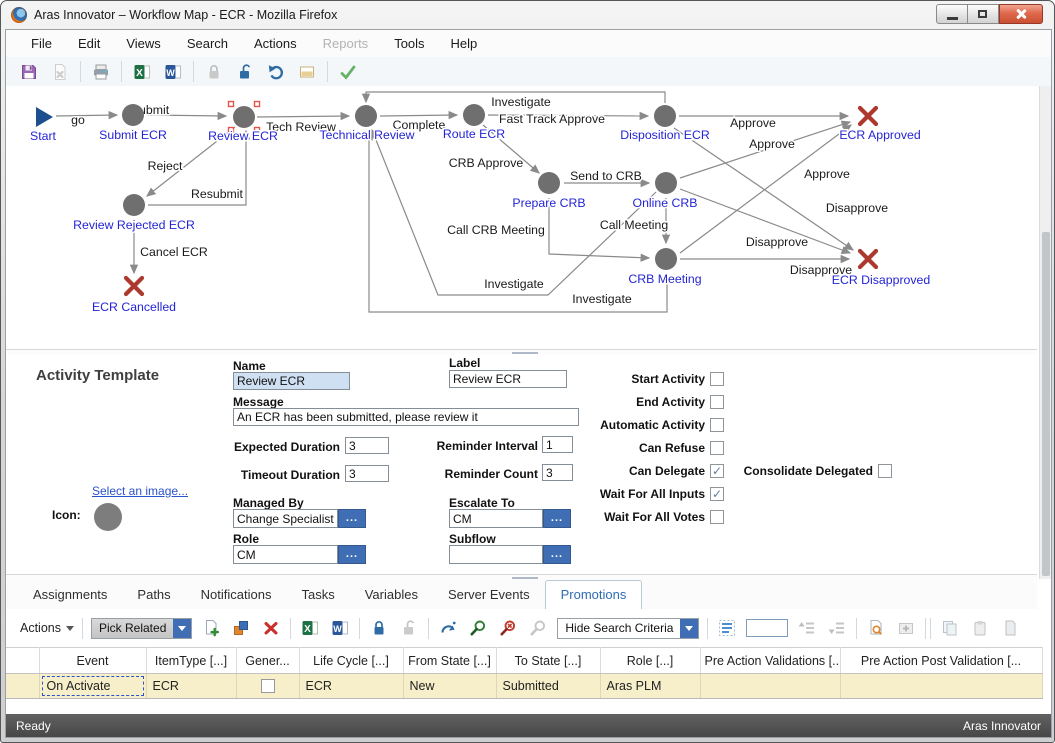 This screenshot has height=743, width=1055. What do you see at coordinates (89, 43) in the screenshot?
I see `menu-edit: Edit` at bounding box center [89, 43].